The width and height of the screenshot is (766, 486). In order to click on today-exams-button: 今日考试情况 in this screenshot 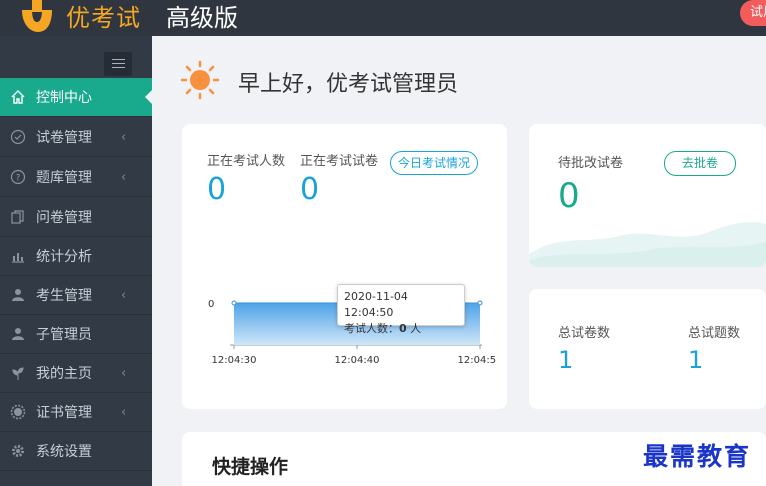, I will do `click(434, 163)`.